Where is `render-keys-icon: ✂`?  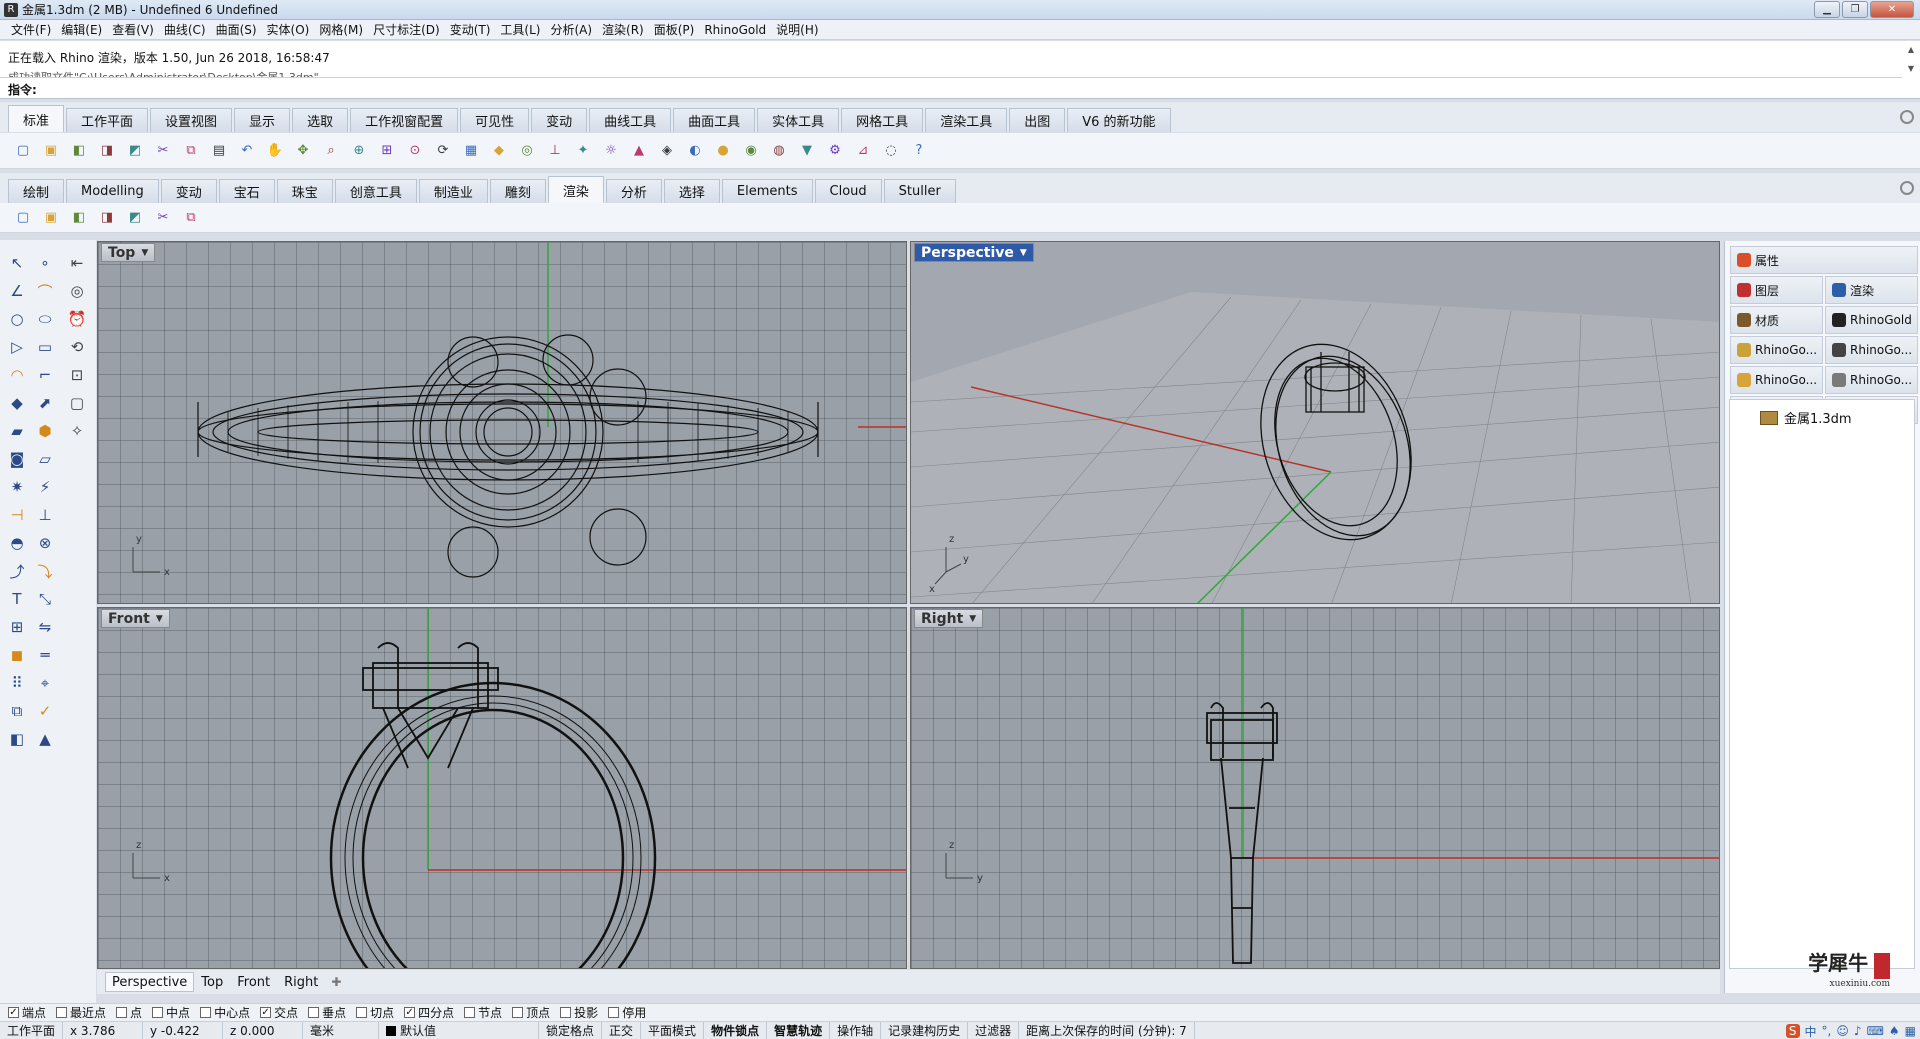 render-keys-icon: ✂ is located at coordinates (163, 218).